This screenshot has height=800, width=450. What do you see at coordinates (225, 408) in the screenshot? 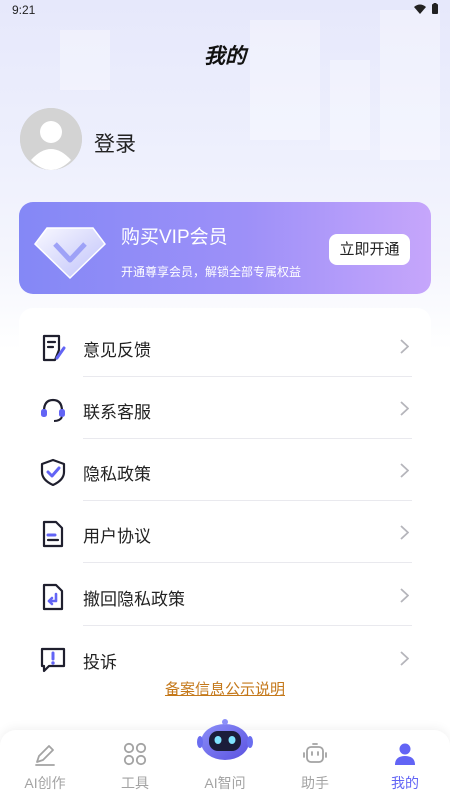
I see `menu-item-customer-service: 联系客服` at bounding box center [225, 408].